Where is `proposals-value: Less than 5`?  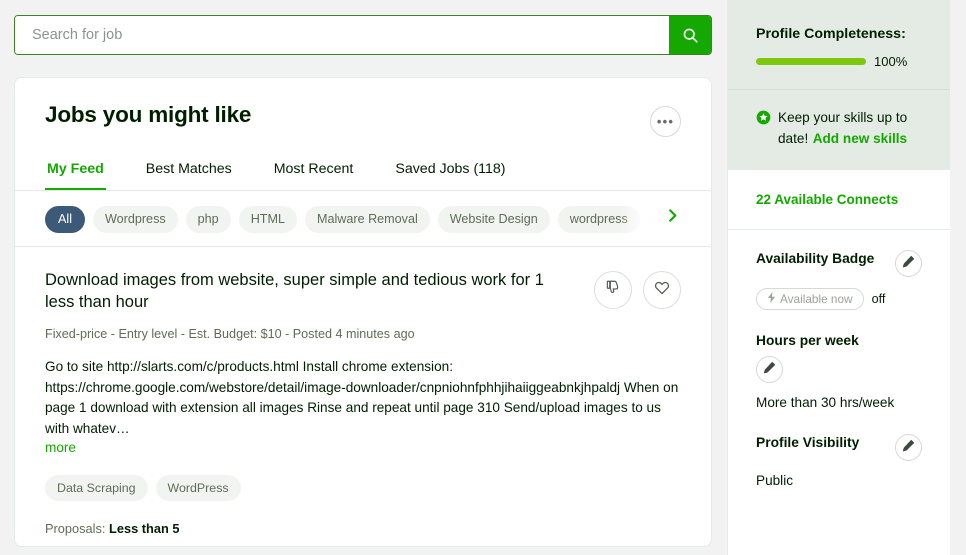
proposals-value: Less than 5 is located at coordinates (144, 528).